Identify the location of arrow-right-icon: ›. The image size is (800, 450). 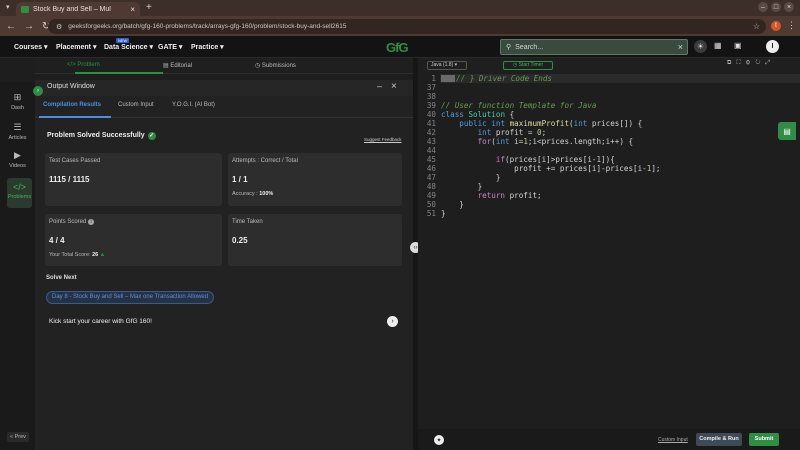
(392, 321).